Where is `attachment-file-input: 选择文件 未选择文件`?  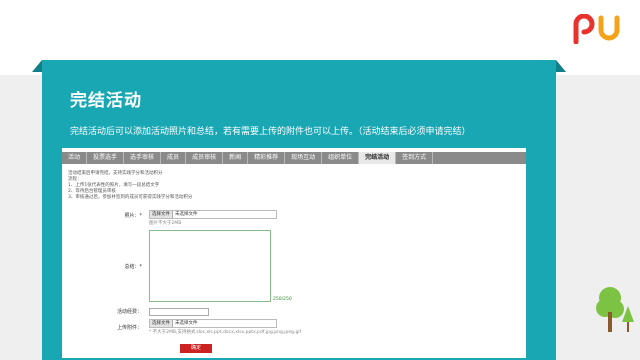
attachment-file-input: 选择文件 未选择文件 is located at coordinates (213, 323).